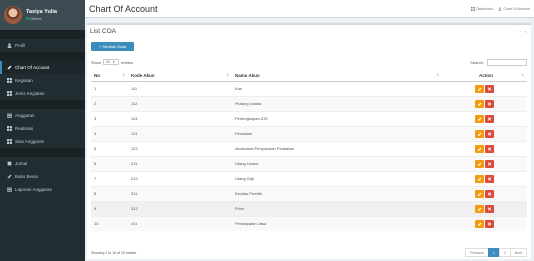 This screenshot has height=261, width=534. What do you see at coordinates (109, 178) in the screenshot?
I see `cell-no: 7` at bounding box center [109, 178].